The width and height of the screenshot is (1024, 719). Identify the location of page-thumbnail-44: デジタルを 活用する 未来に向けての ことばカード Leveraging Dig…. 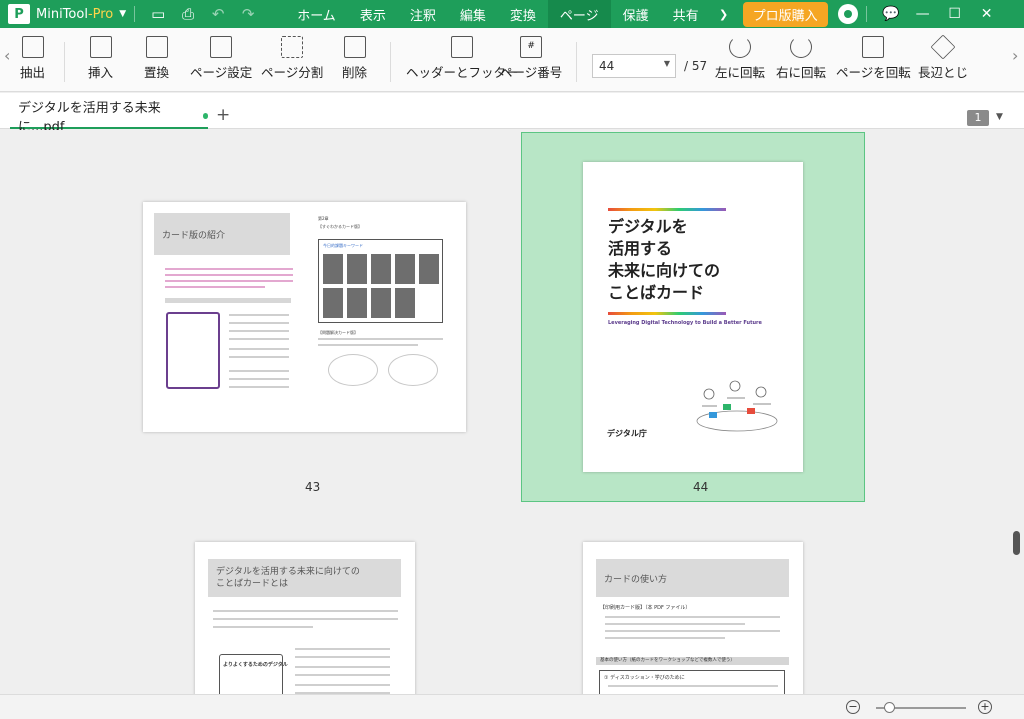
(693, 317).